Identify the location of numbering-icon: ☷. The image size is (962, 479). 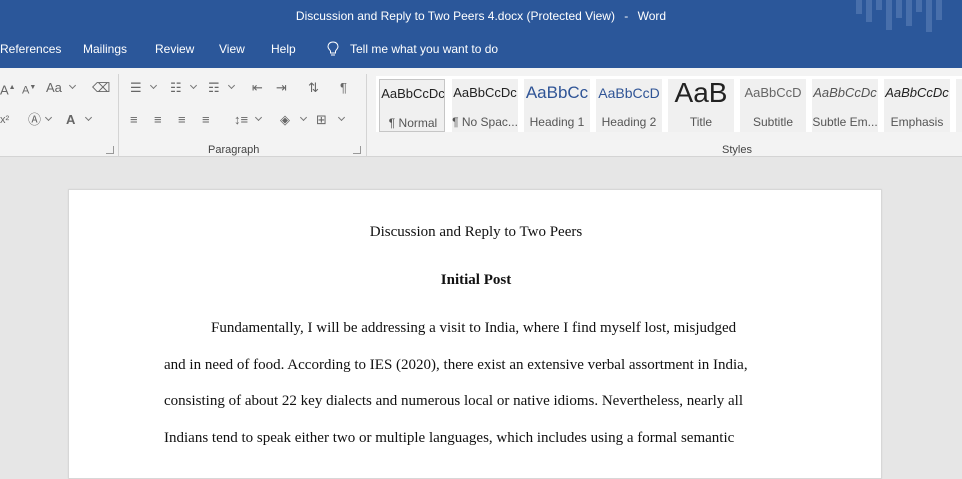
(176, 88).